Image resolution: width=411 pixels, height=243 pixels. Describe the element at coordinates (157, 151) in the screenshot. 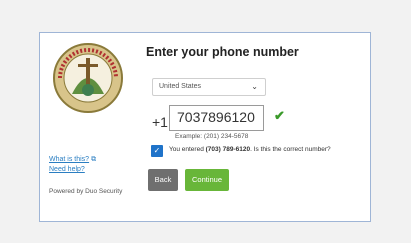

I see `confirm-number-checkbox: ✓` at that location.